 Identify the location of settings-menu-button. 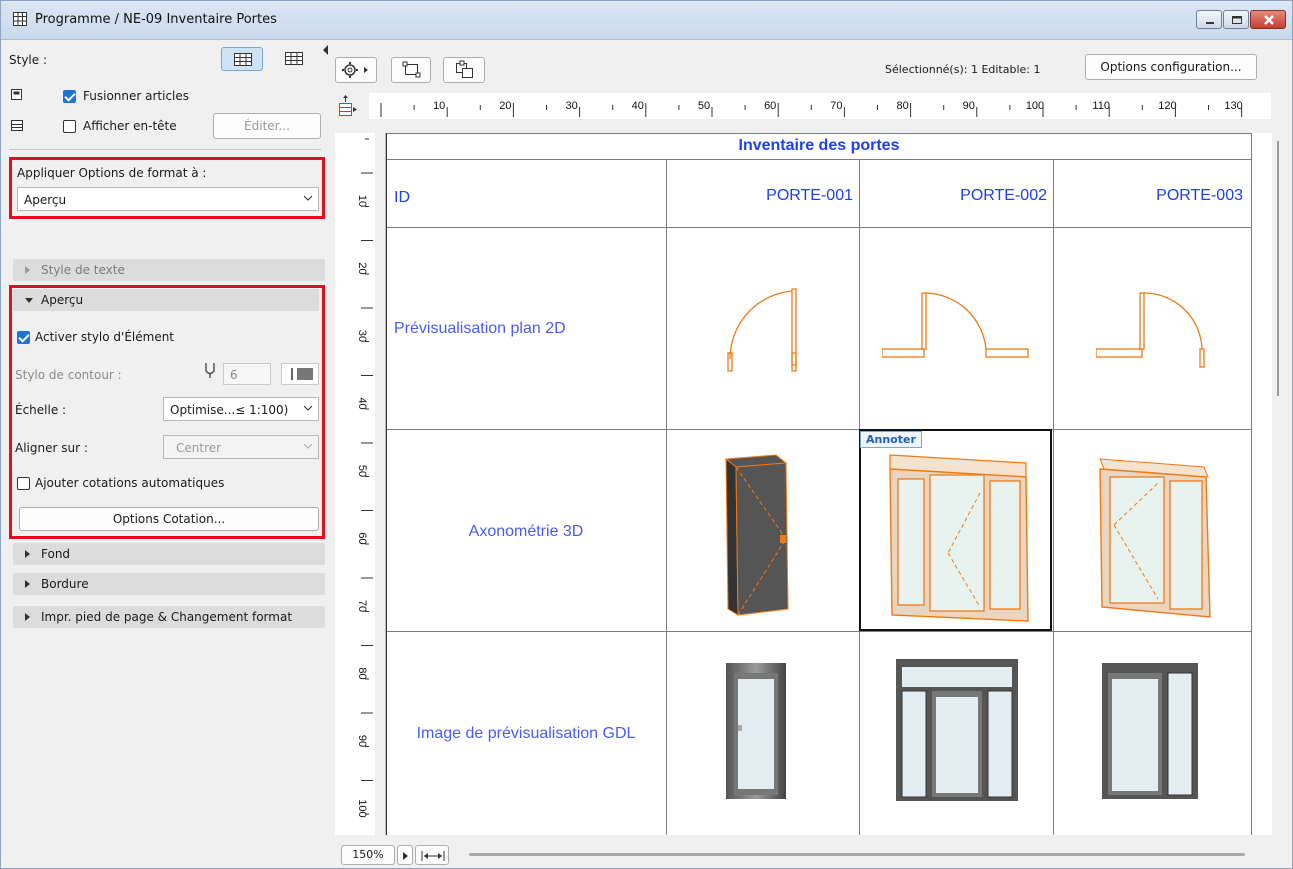
(356, 70).